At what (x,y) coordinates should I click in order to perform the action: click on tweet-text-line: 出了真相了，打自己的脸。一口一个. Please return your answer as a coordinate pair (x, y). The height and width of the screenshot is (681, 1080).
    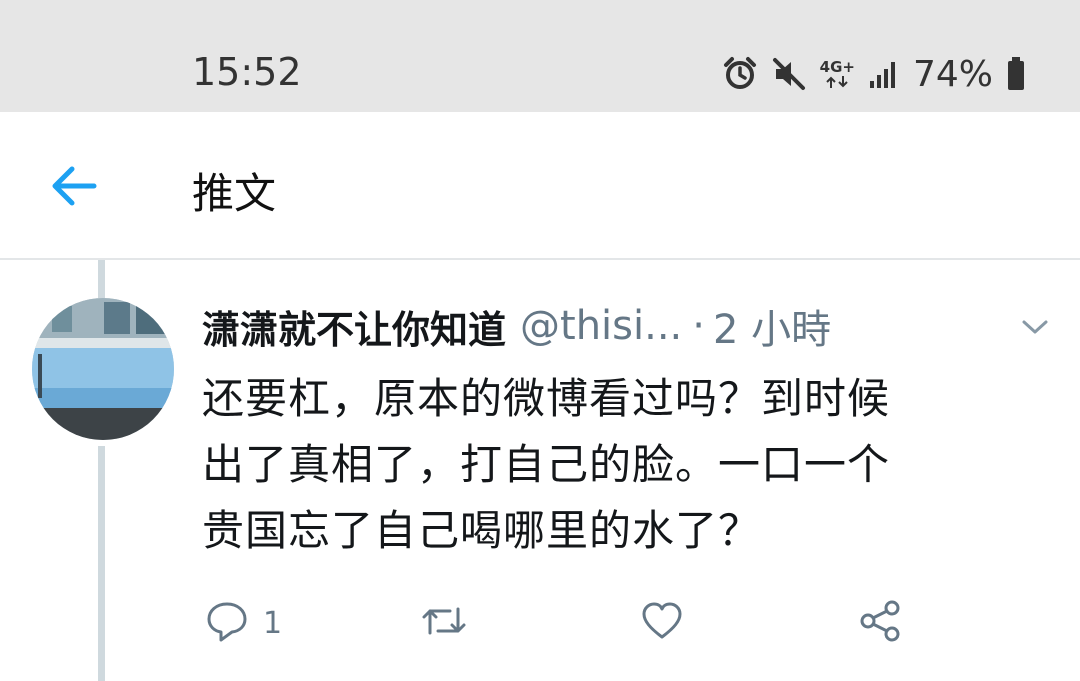
    Looking at the image, I should click on (546, 464).